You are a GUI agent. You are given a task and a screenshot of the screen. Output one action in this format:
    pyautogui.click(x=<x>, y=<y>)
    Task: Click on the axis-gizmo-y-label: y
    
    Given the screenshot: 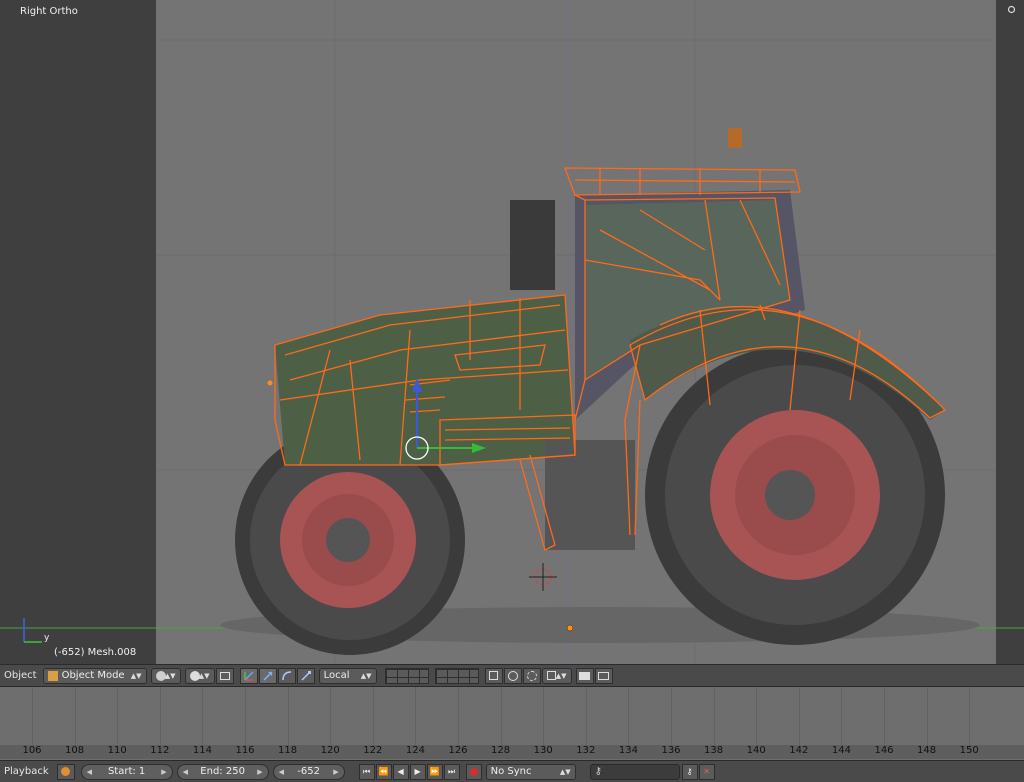 What is the action you would take?
    pyautogui.click(x=47, y=638)
    